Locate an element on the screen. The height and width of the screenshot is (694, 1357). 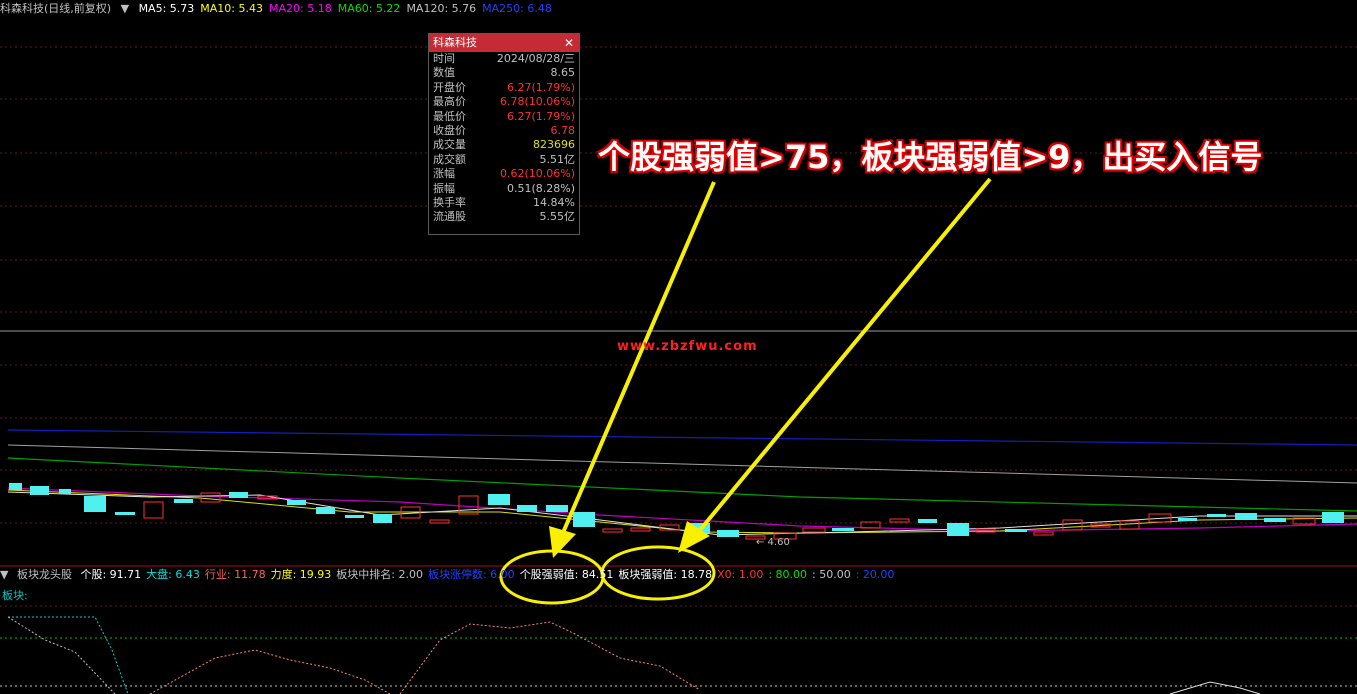
indicator-item: 个股: 91.71 is located at coordinates (111, 574).